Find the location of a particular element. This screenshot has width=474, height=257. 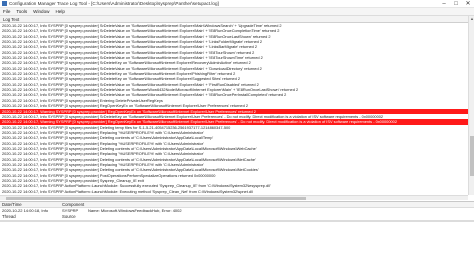

close-button: ✕ is located at coordinates (468, 4).